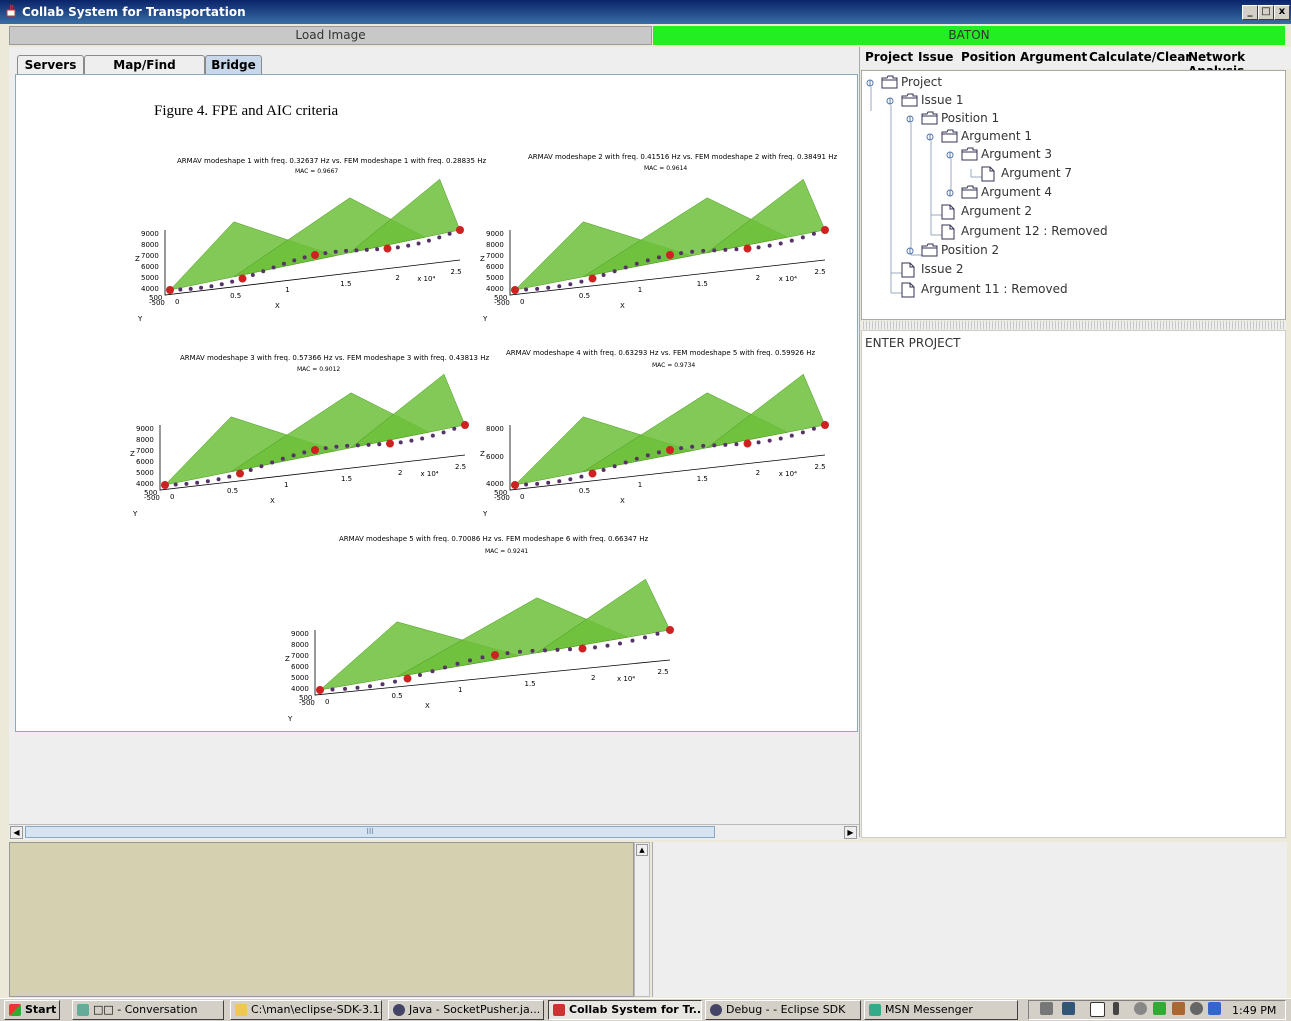  I want to click on taskbar-item-conversation: □□ - Conversation, so click(148, 1010).